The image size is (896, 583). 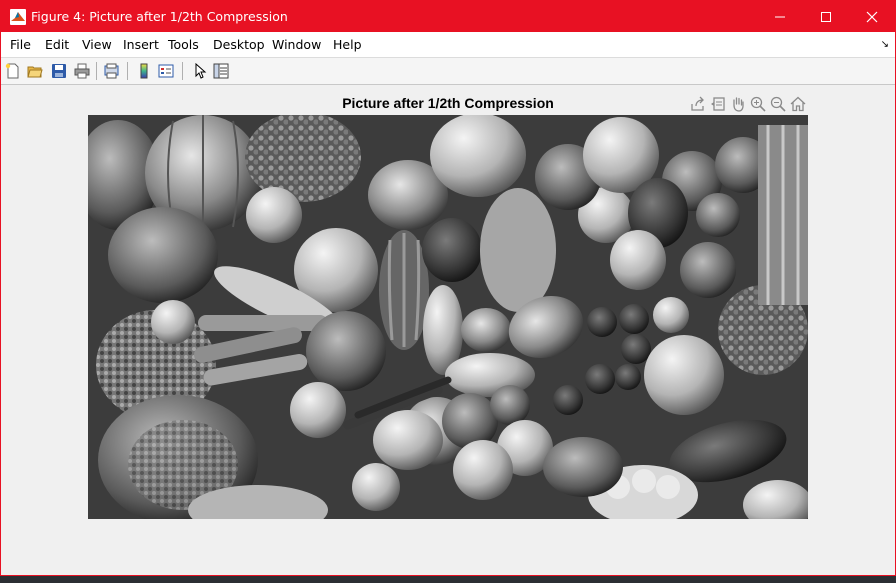 I want to click on zoom-in-icon, so click(x=758, y=104).